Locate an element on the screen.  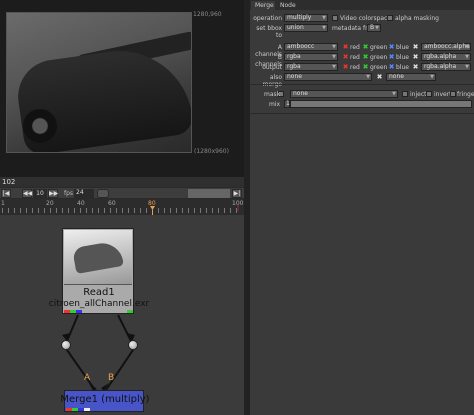
mask-dropdown: none ▼ is located at coordinates (344, 94).